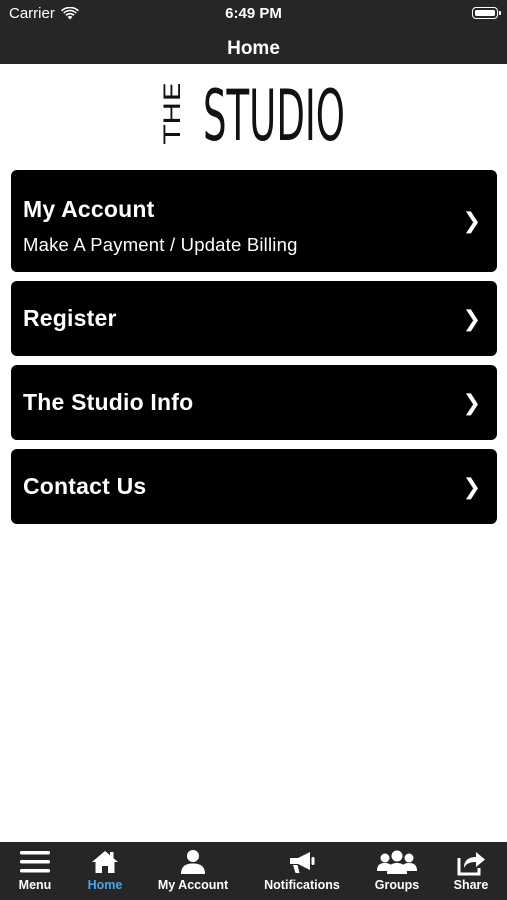 This screenshot has height=900, width=507. What do you see at coordinates (302, 862) in the screenshot?
I see `megaphone-icon` at bounding box center [302, 862].